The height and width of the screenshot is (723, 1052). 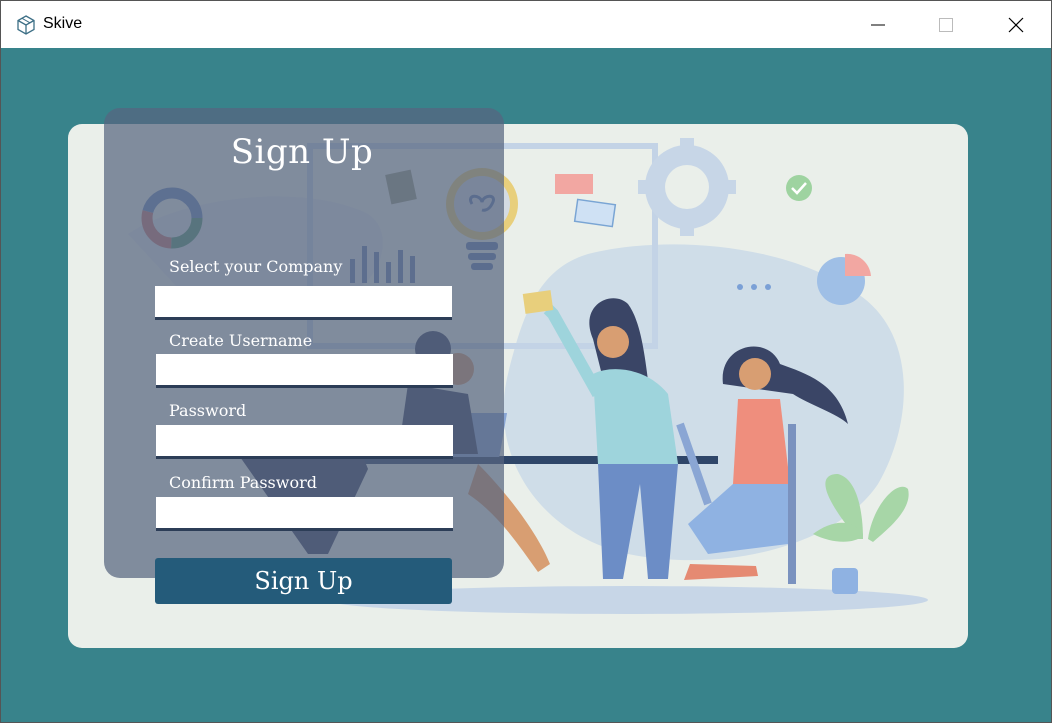 I want to click on company-input, so click(x=303, y=303).